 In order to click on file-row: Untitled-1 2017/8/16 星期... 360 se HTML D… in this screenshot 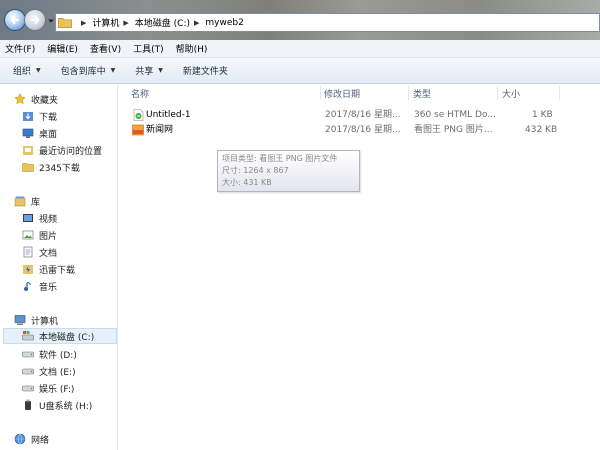, I will do `click(359, 115)`.